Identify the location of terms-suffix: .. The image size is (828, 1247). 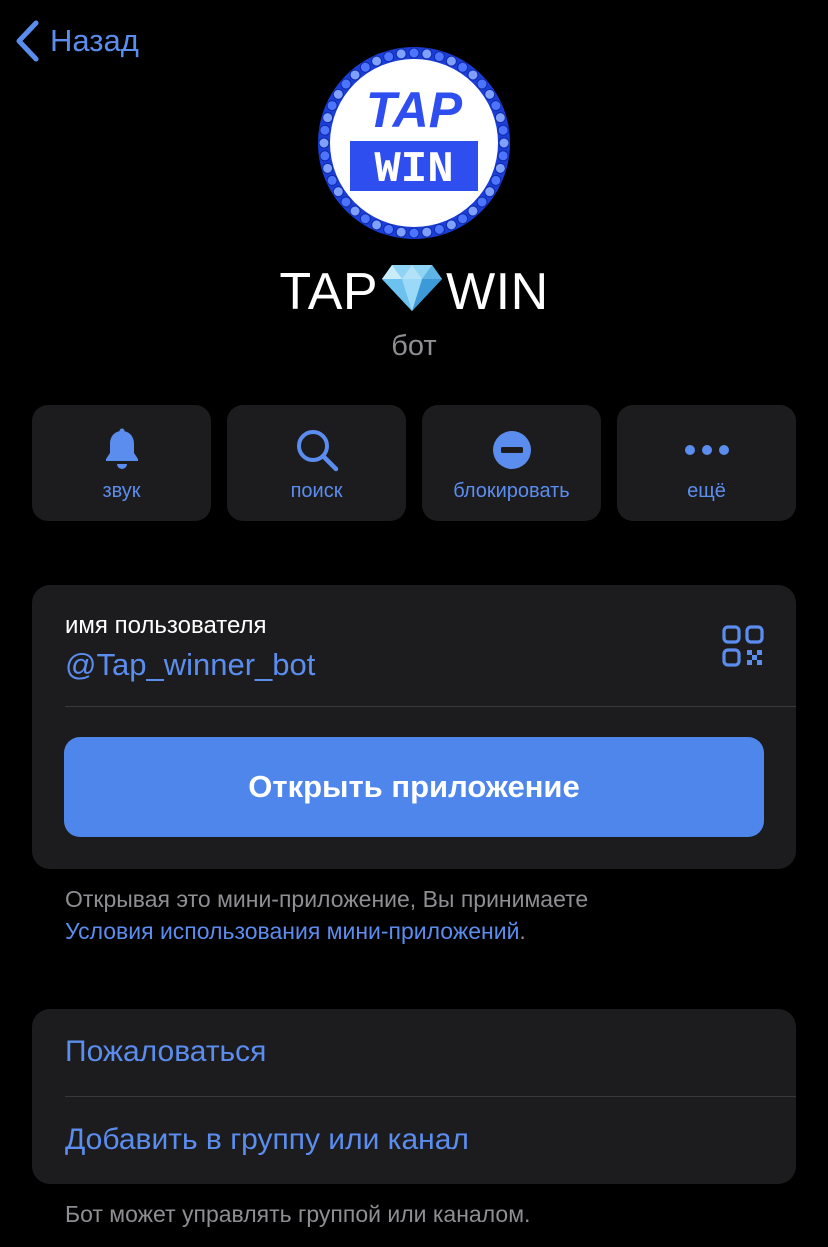
(522, 931).